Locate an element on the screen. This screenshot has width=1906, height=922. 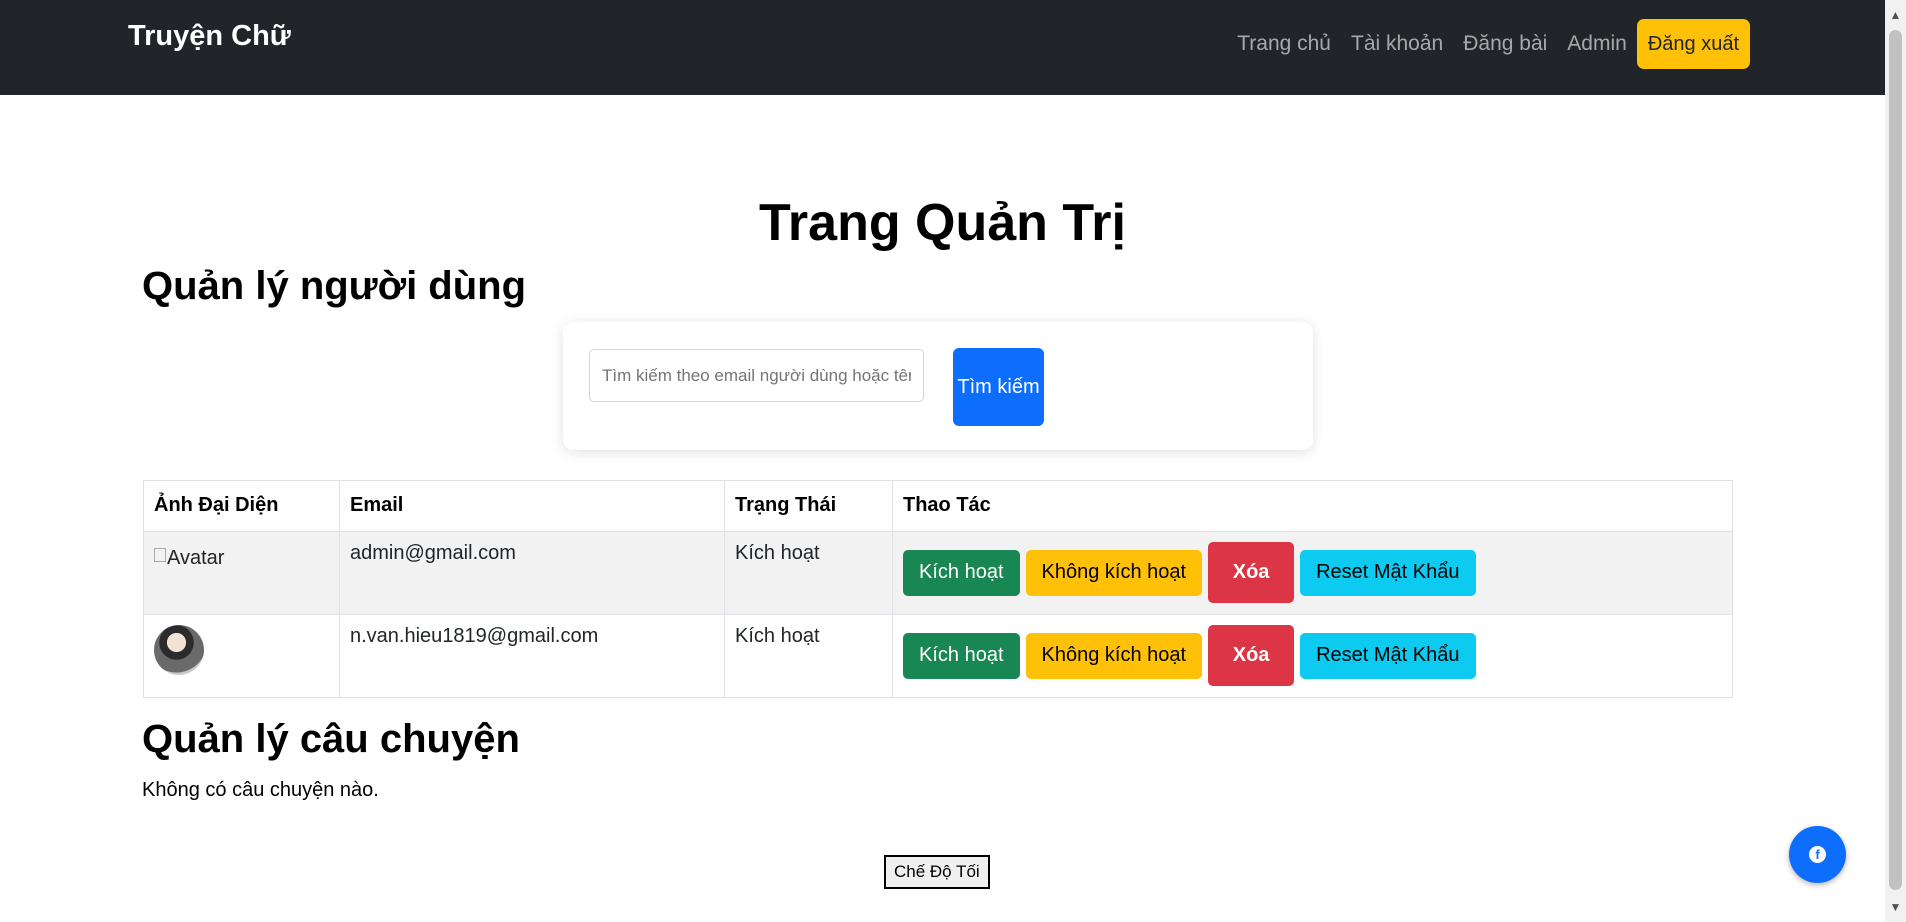
nav-link-account: Tài khoản is located at coordinates (1397, 44).